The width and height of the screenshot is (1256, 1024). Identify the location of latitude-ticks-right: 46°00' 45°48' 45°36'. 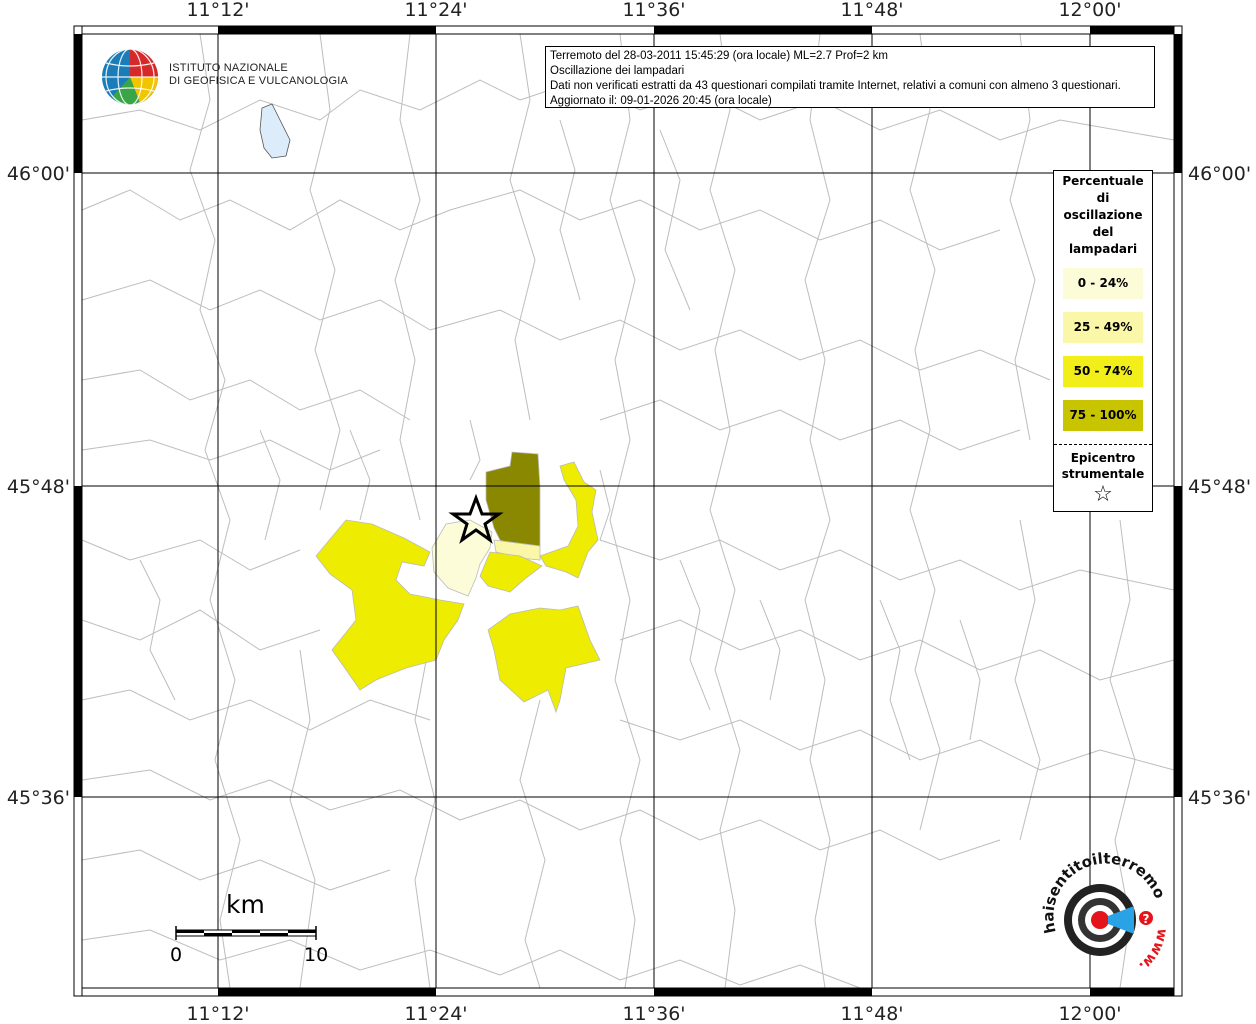
(1219, 486).